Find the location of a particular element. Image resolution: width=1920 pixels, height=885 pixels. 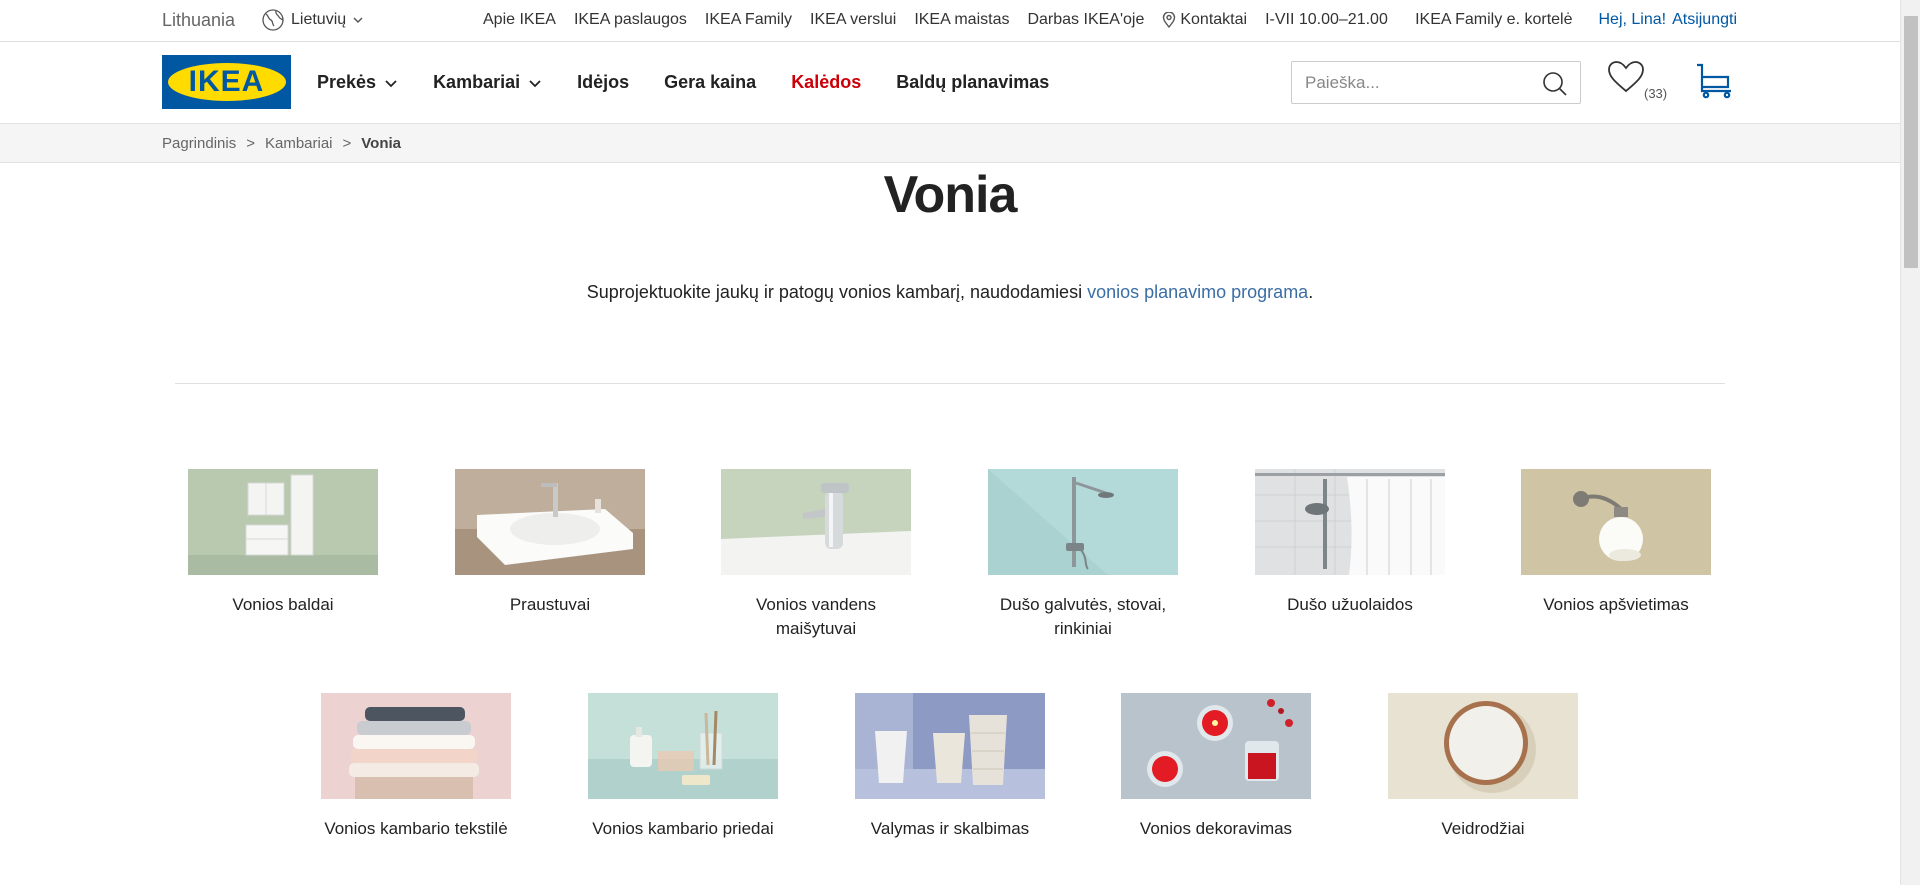

shower-set-icon is located at coordinates (1083, 522).